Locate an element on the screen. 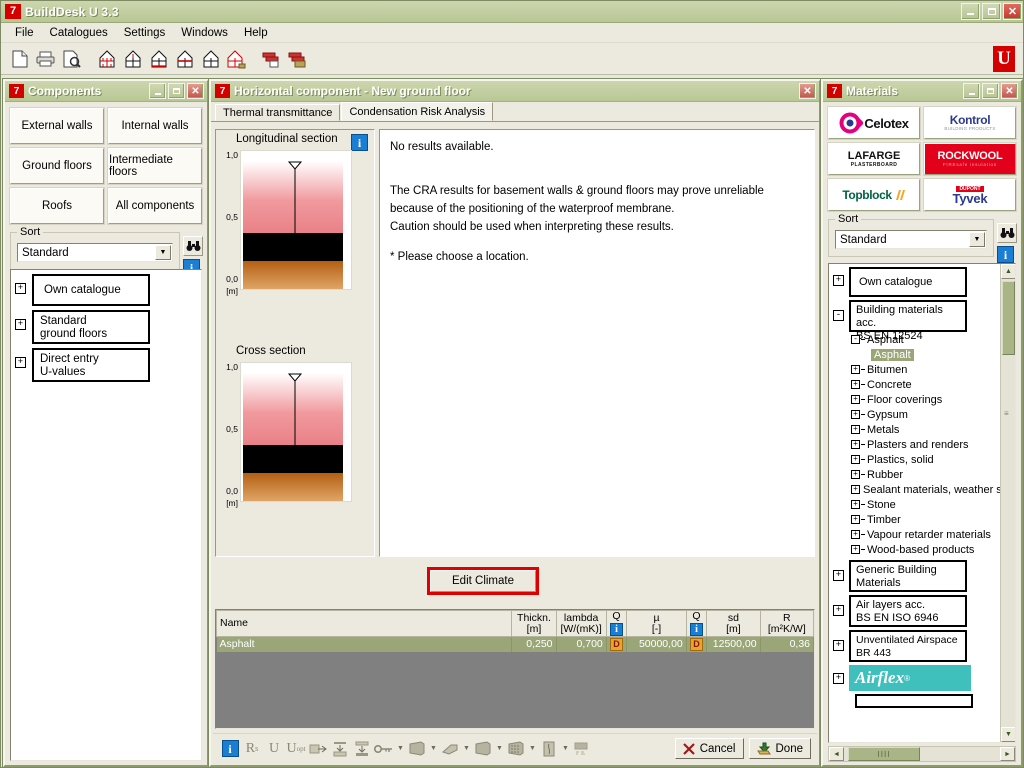  material-node-timber: + Timber is located at coordinates (914, 519).